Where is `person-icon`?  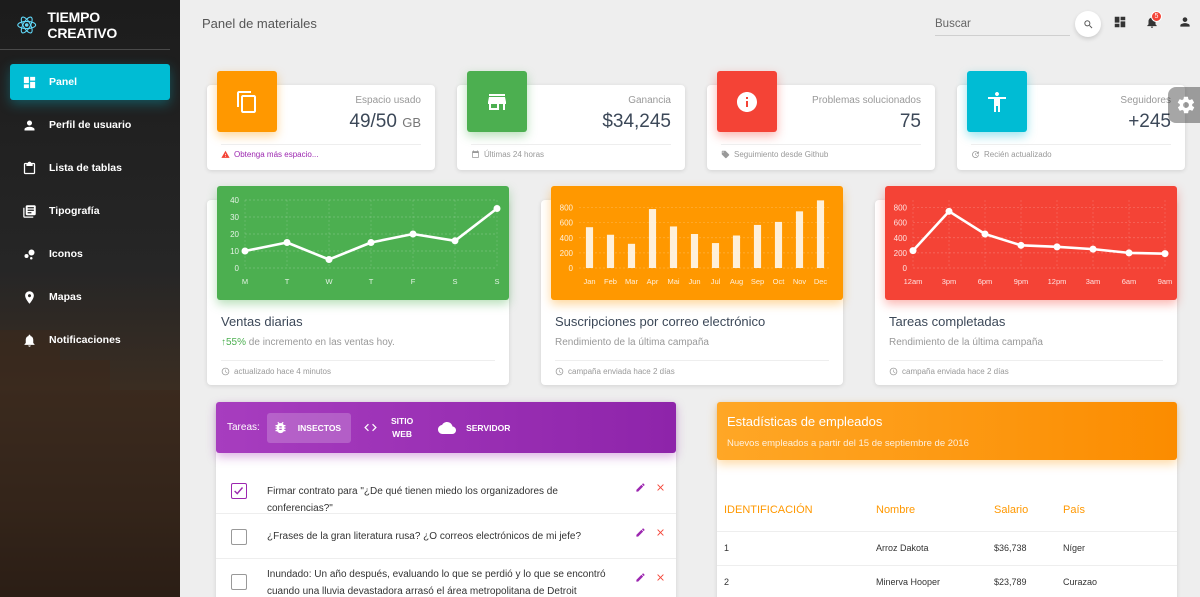
person-icon is located at coordinates (1185, 22).